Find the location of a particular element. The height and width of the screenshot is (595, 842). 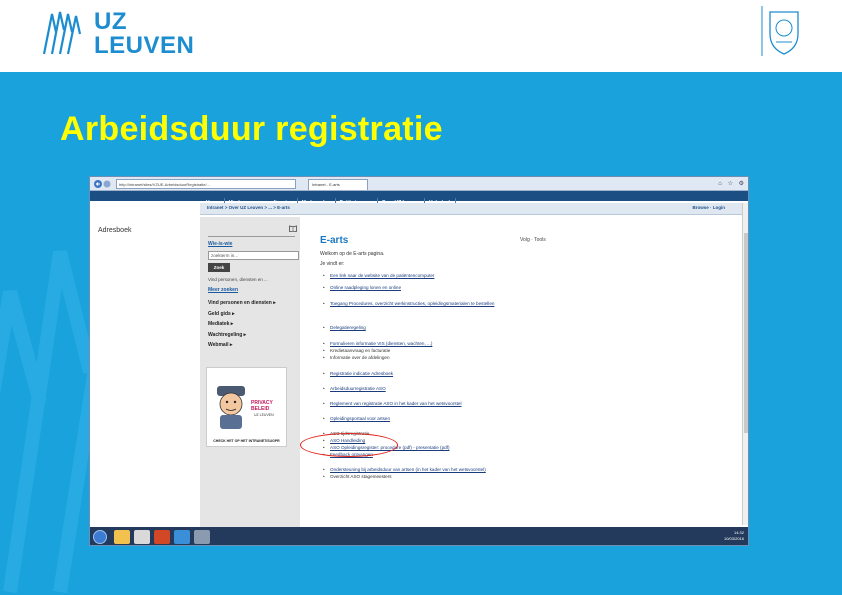

intro-text-2: Je vindt er: is located at coordinates (332, 264).